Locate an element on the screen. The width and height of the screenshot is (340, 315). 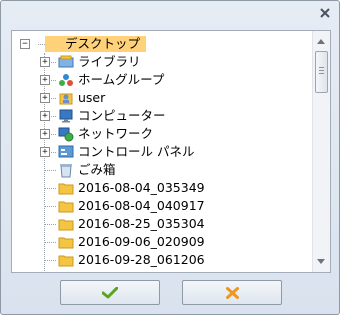
scroll-up-icon is located at coordinates (321, 41).